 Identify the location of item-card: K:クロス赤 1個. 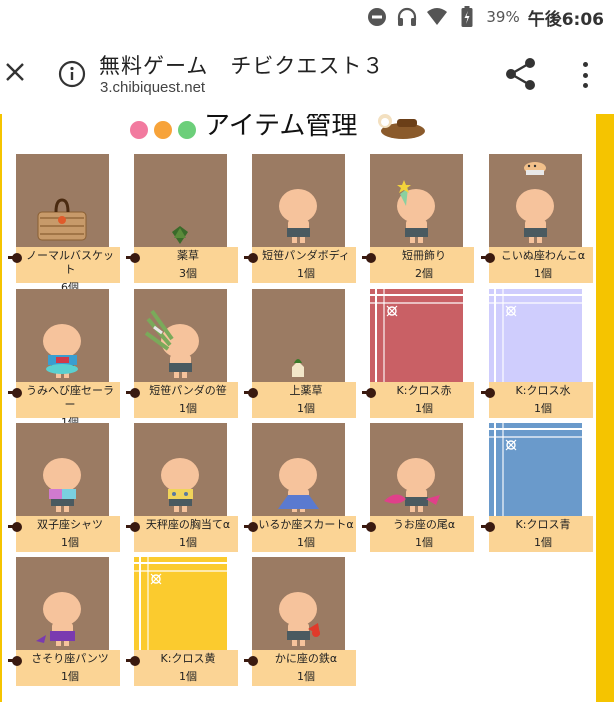
(425, 356).